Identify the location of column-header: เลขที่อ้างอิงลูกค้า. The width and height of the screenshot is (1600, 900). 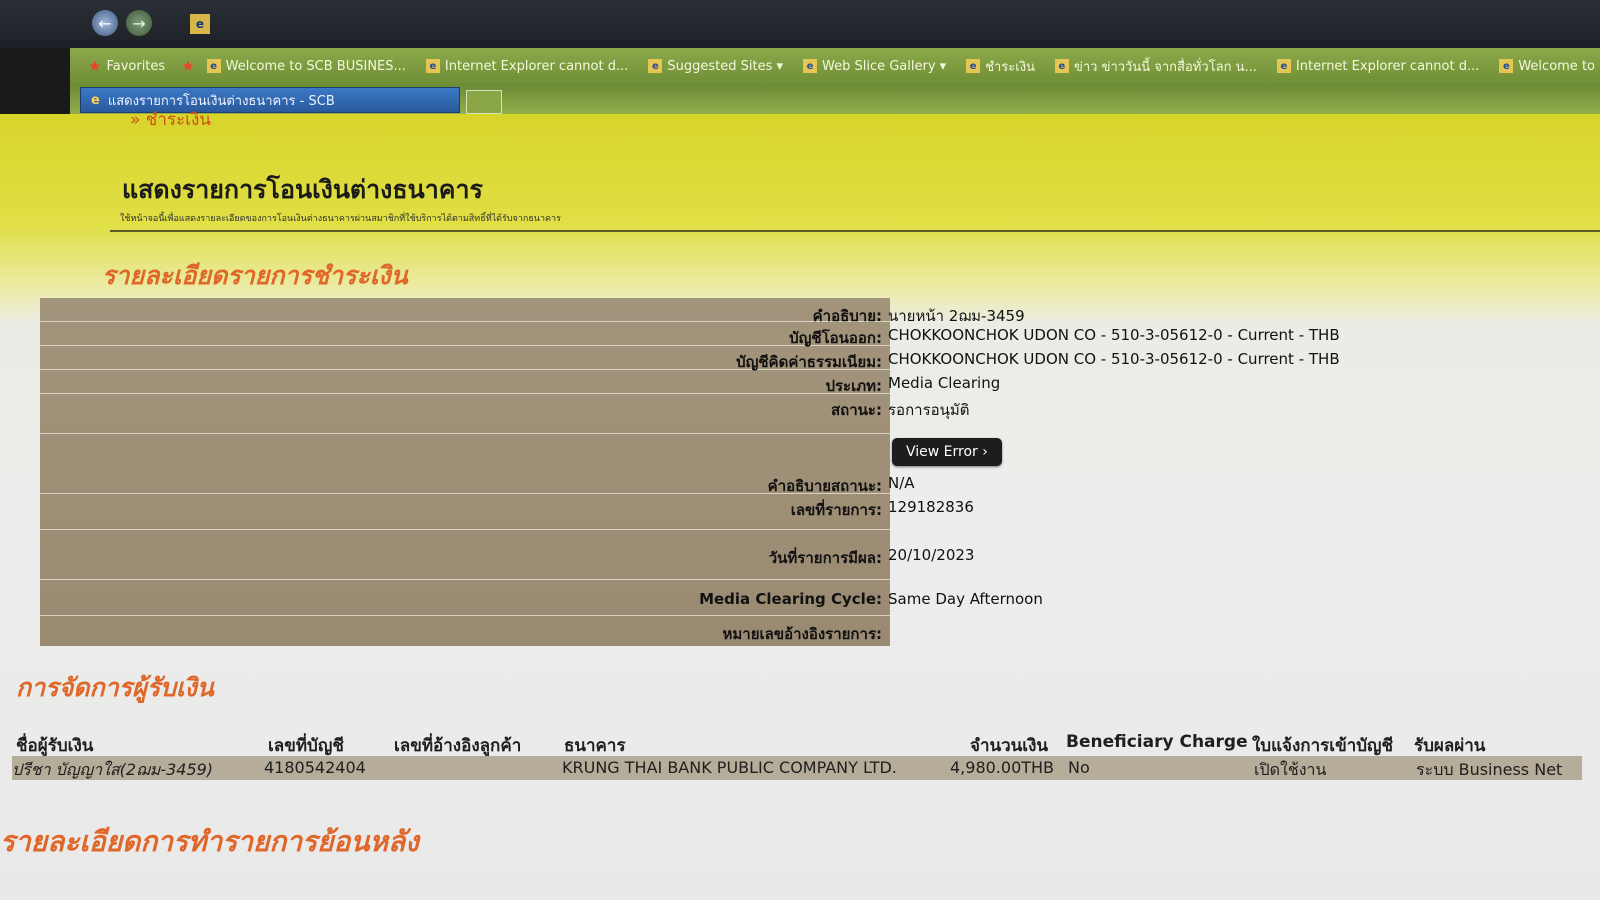
(458, 746).